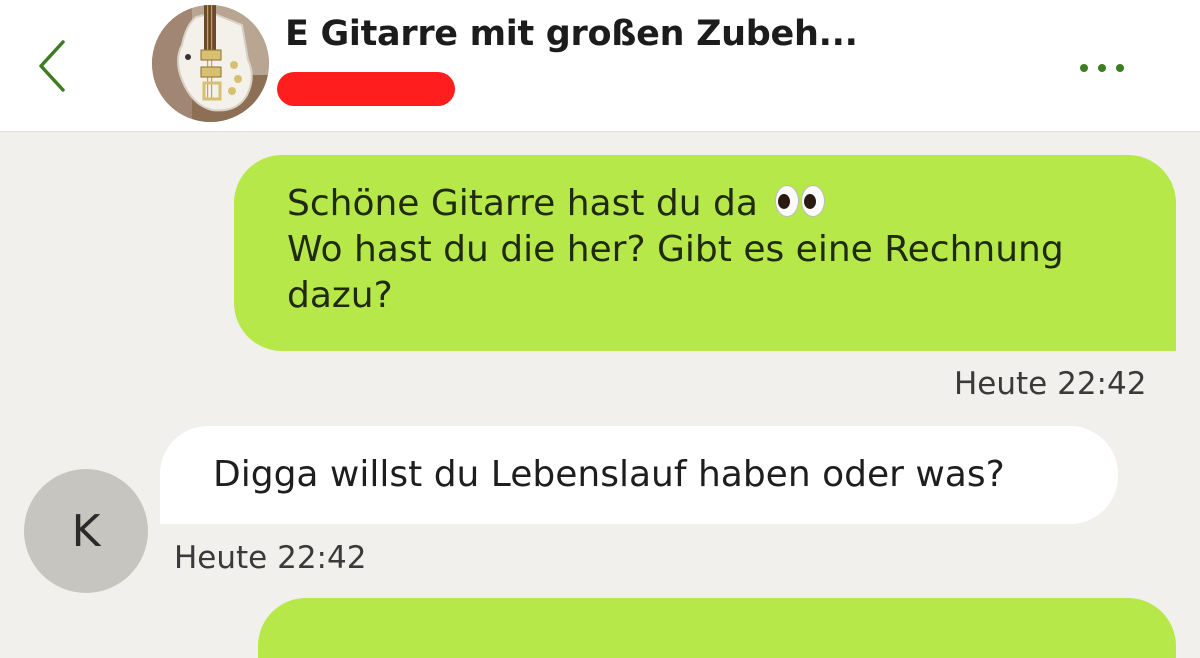 The height and width of the screenshot is (658, 1200). What do you see at coordinates (340, 295) in the screenshot?
I see `message-line: dazu?` at bounding box center [340, 295].